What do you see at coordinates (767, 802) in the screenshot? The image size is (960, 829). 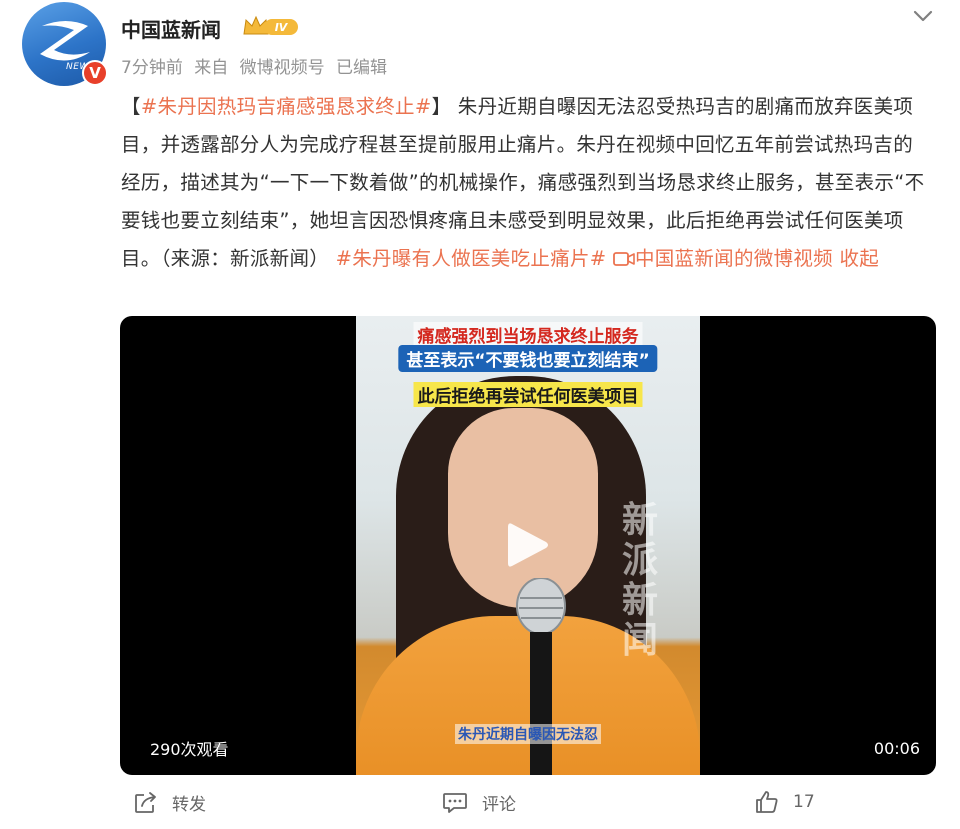 I see `thumbs-up-icon` at bounding box center [767, 802].